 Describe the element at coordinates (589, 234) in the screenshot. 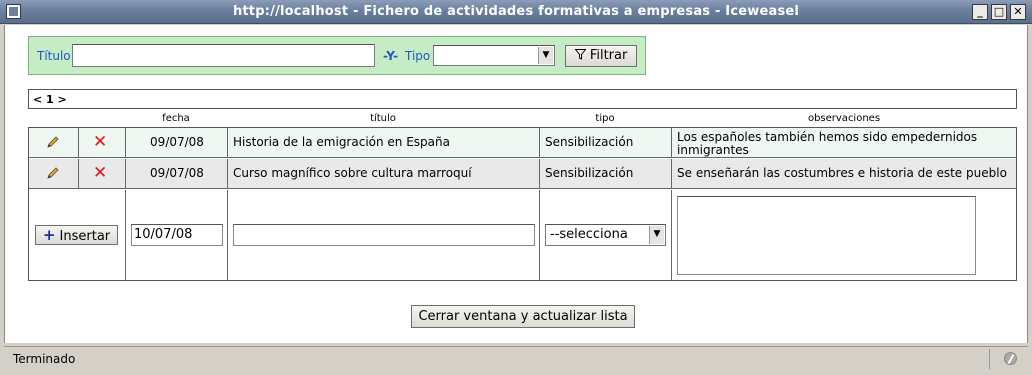

I see `tipo-select-value: --selecciona` at that location.